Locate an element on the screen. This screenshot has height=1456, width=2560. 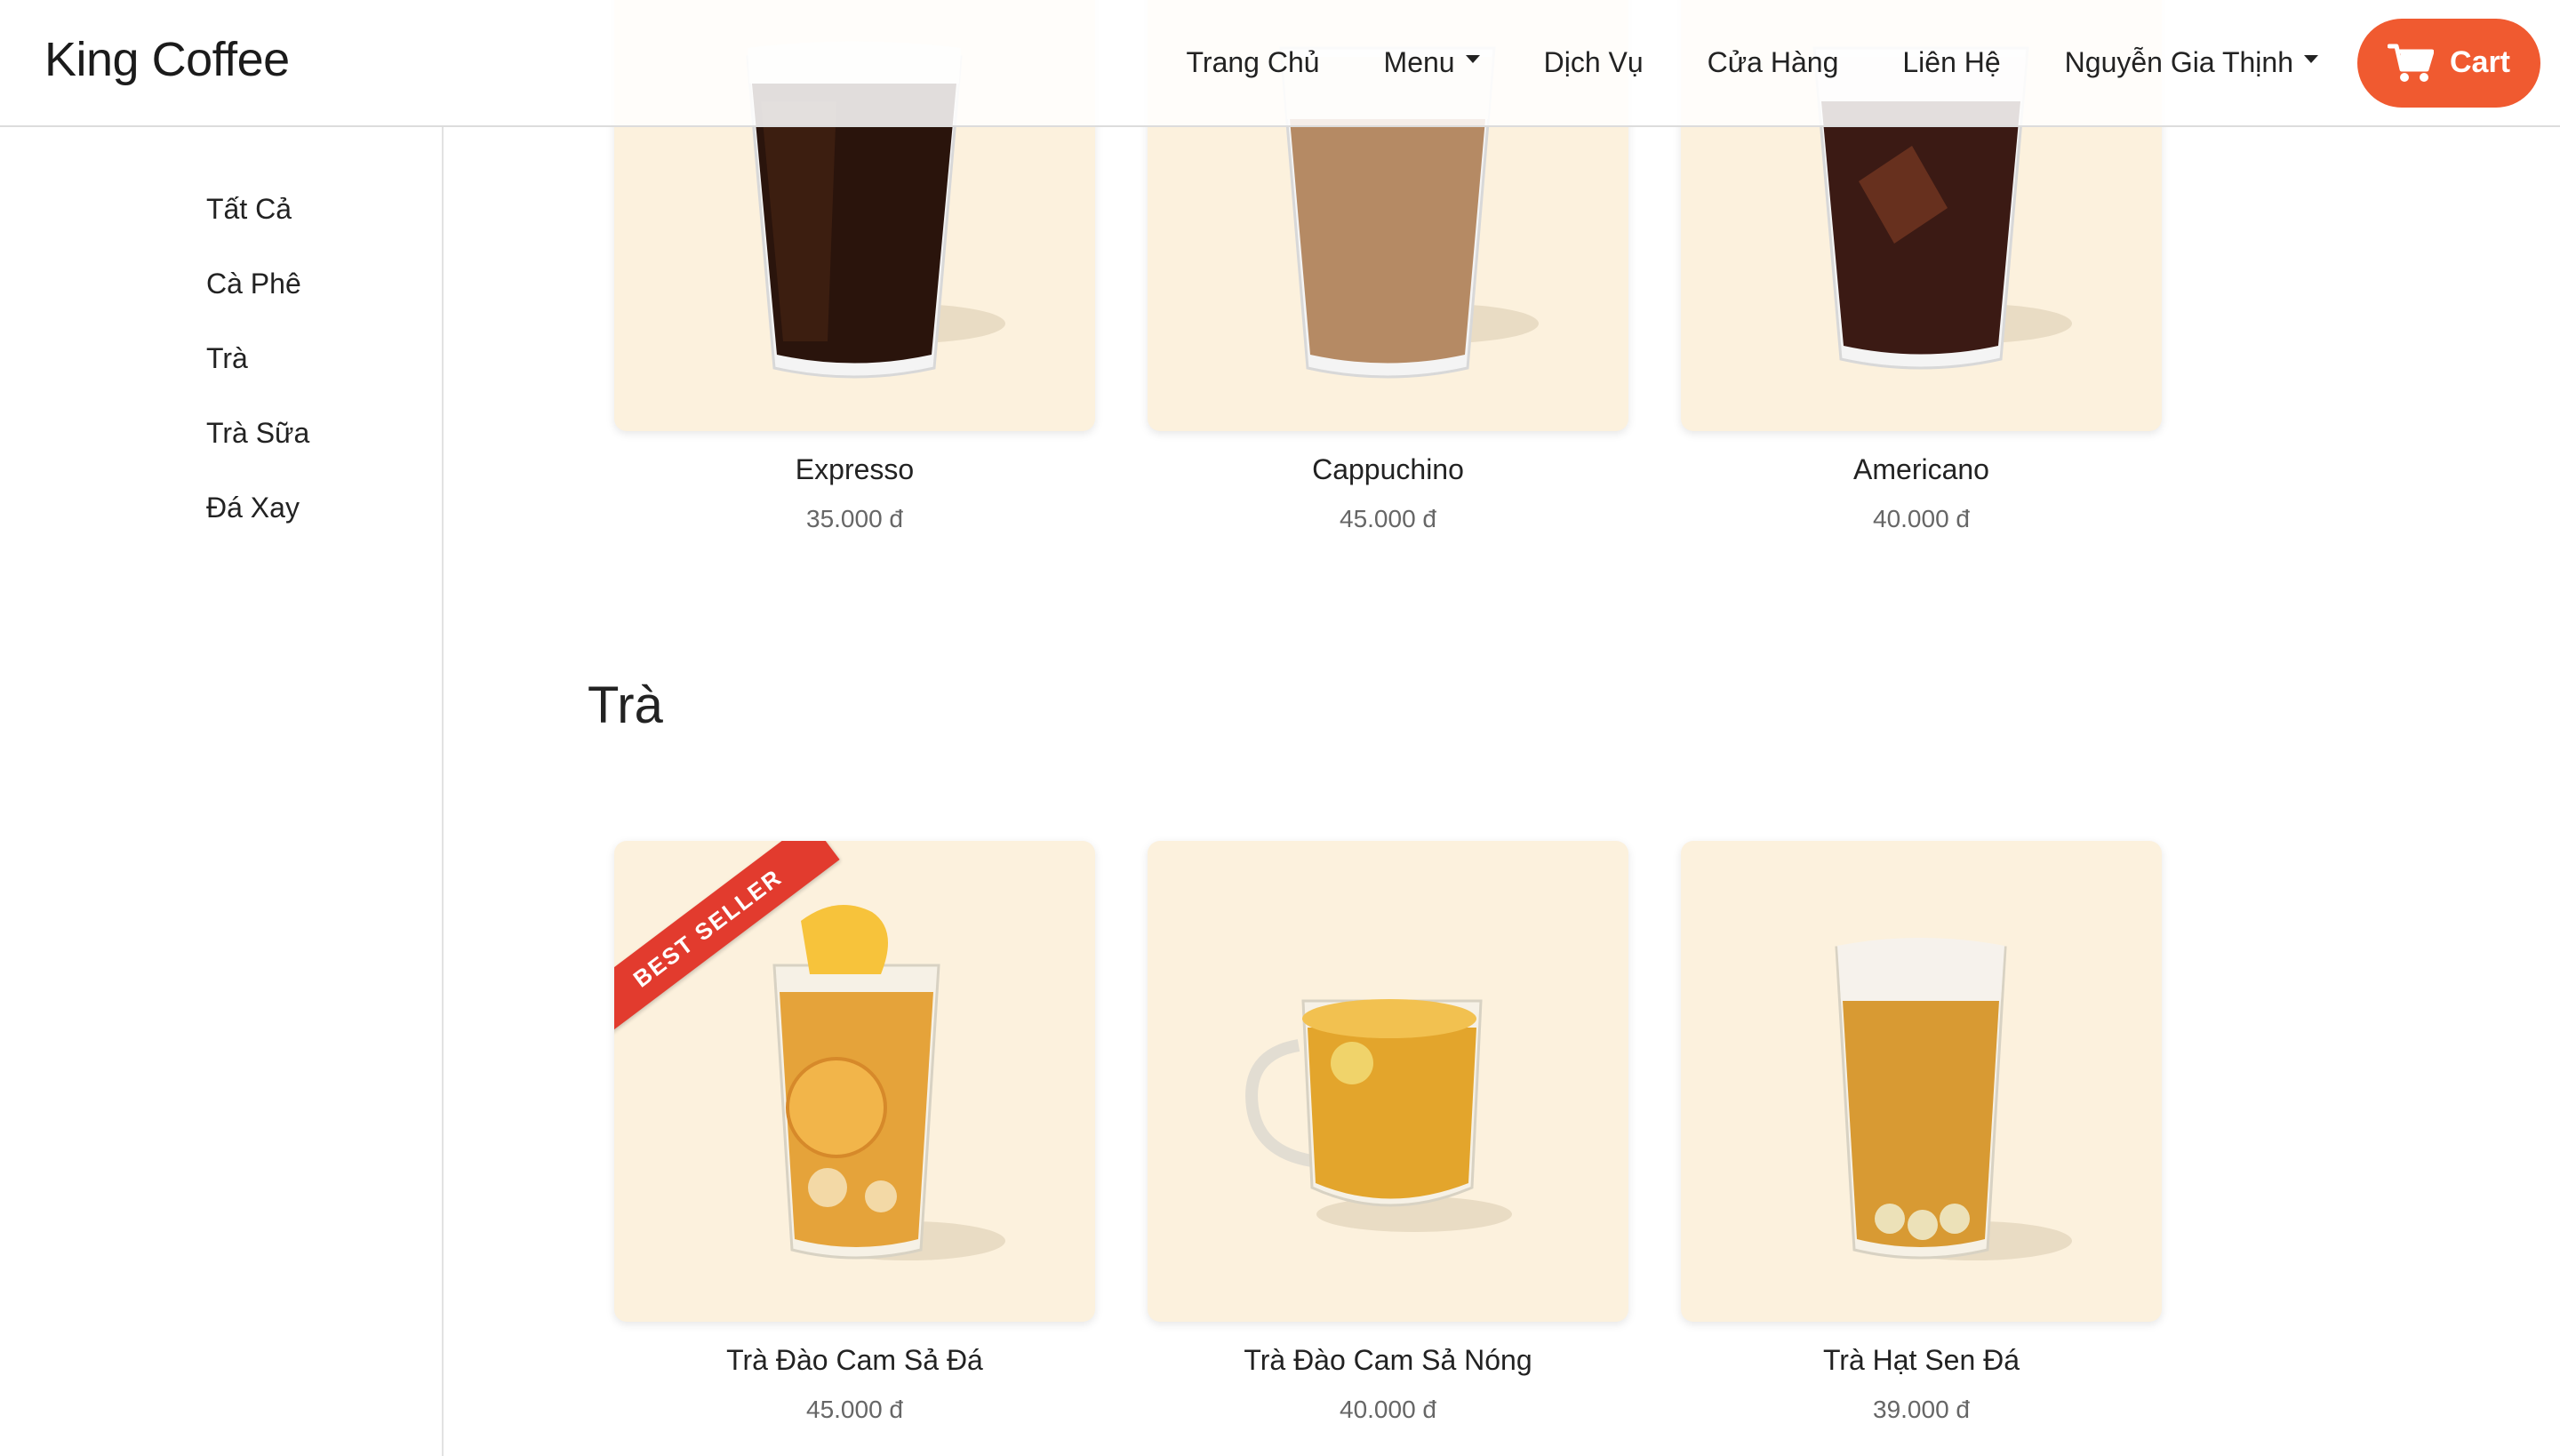
product-name: Cappuchino is located at coordinates (1388, 469).